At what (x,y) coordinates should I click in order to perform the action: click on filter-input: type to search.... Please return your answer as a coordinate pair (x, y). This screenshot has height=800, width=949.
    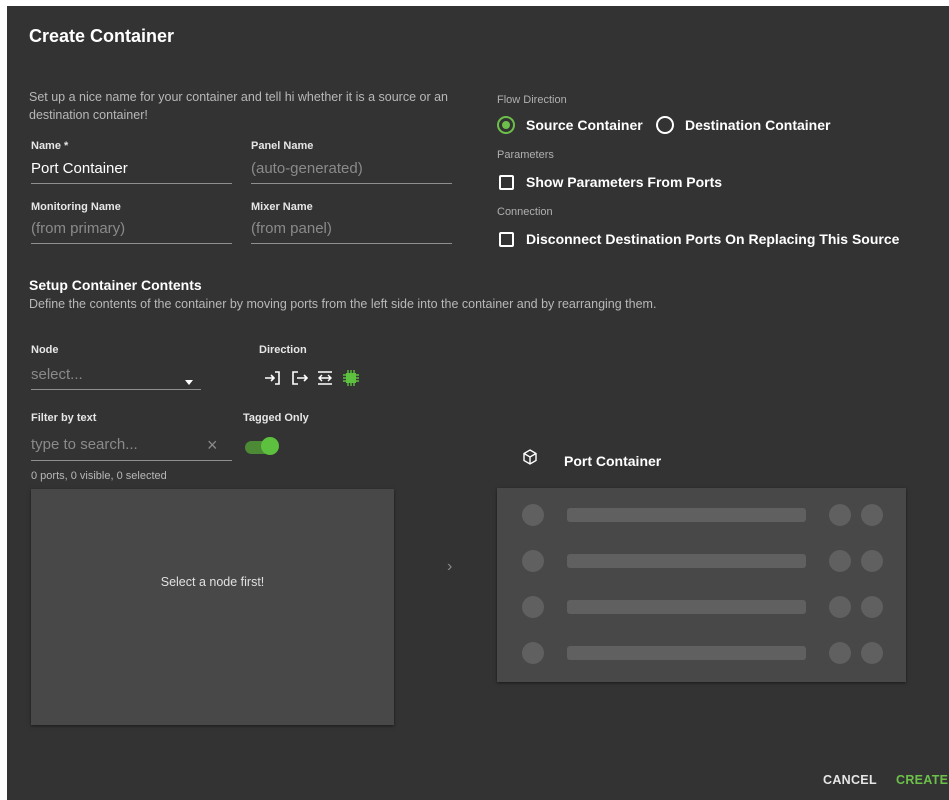
    Looking at the image, I should click on (84, 444).